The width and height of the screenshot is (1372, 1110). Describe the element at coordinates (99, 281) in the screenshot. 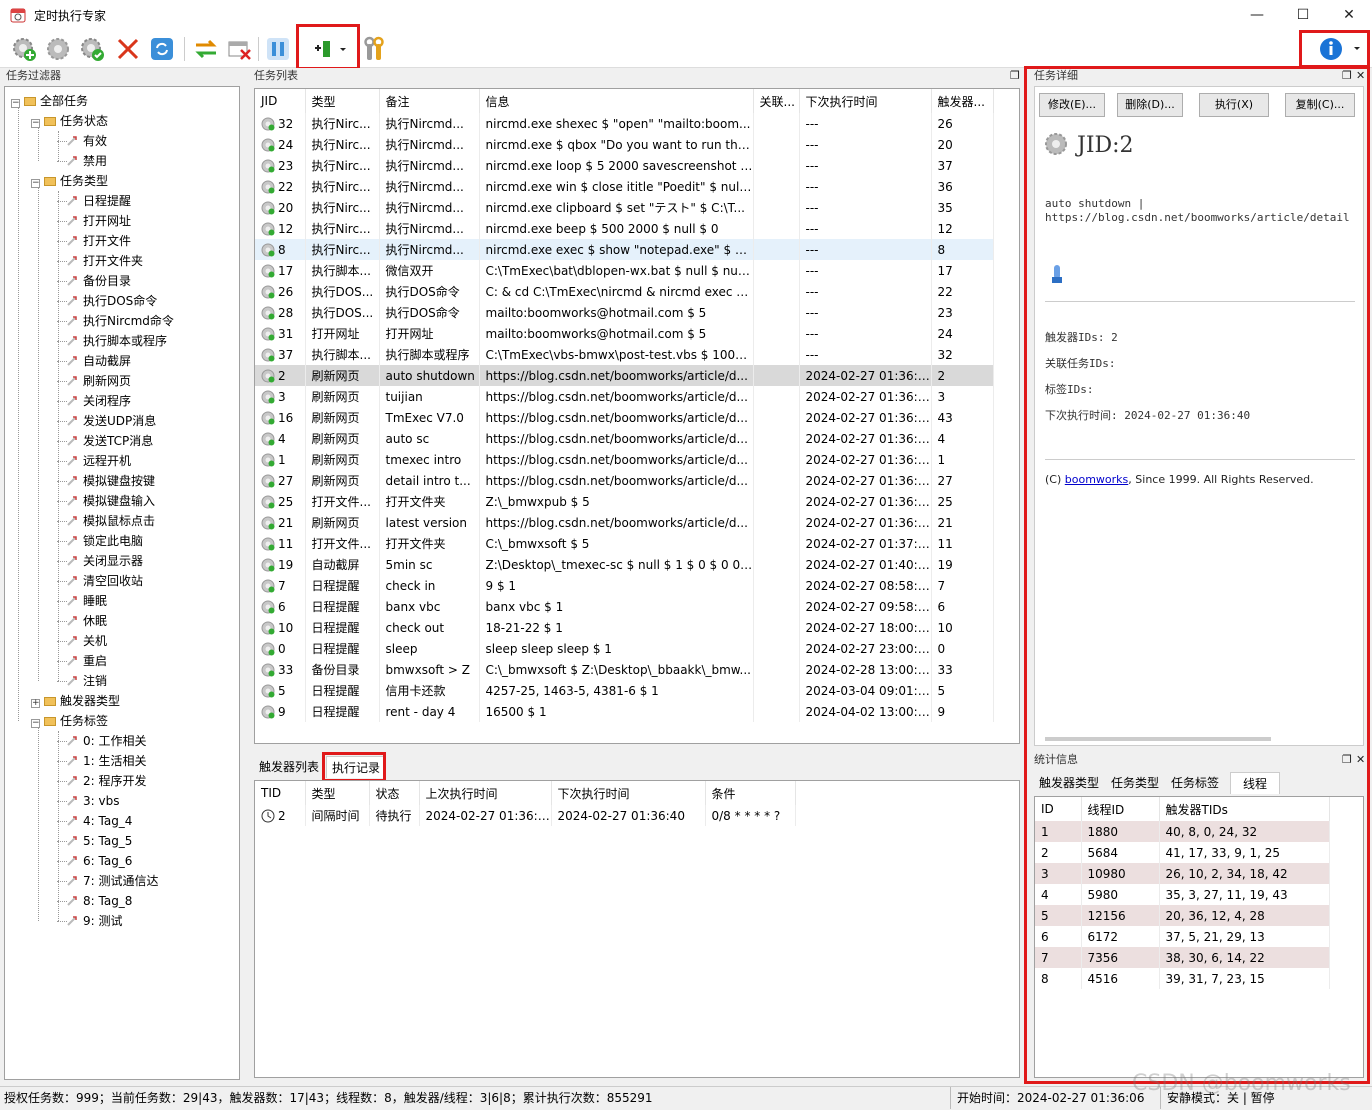

I see `tree-type-item-4: 备份目录` at that location.